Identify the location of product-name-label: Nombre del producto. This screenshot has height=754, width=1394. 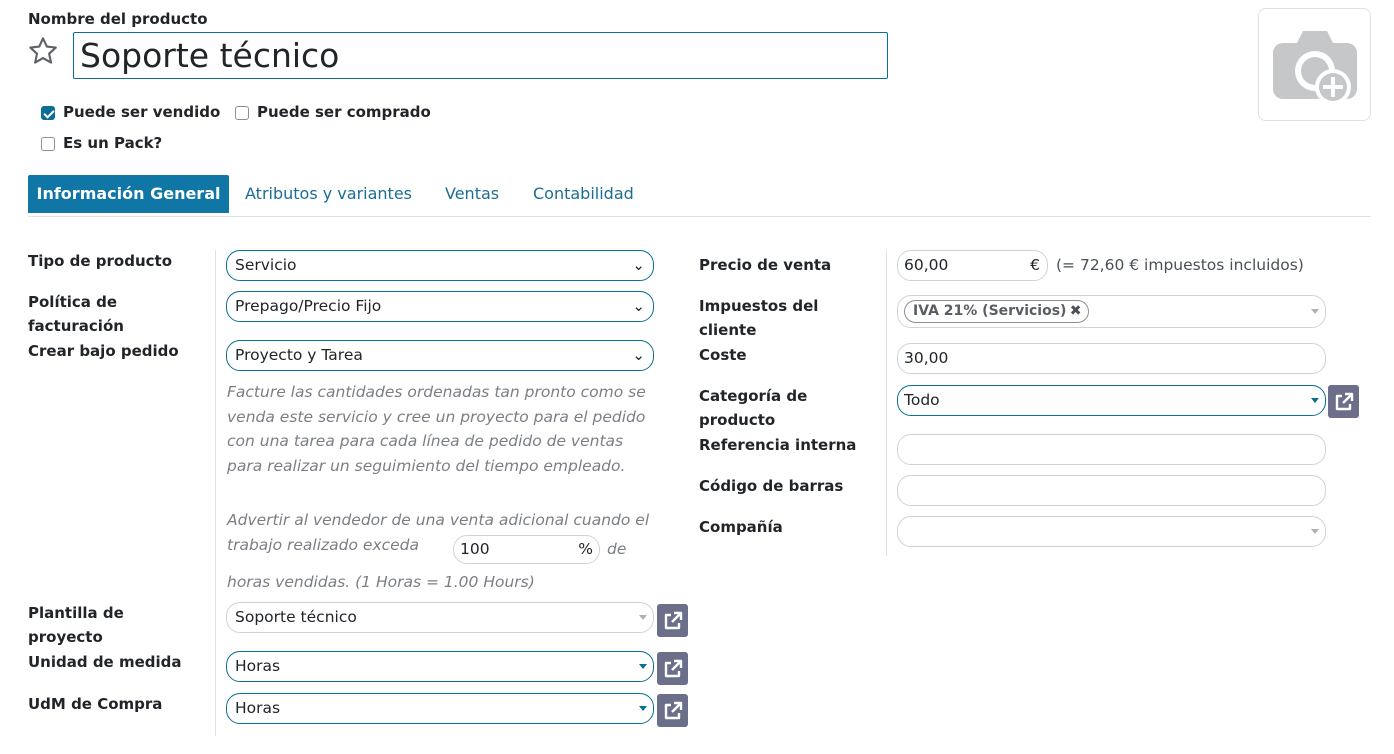
(118, 19).